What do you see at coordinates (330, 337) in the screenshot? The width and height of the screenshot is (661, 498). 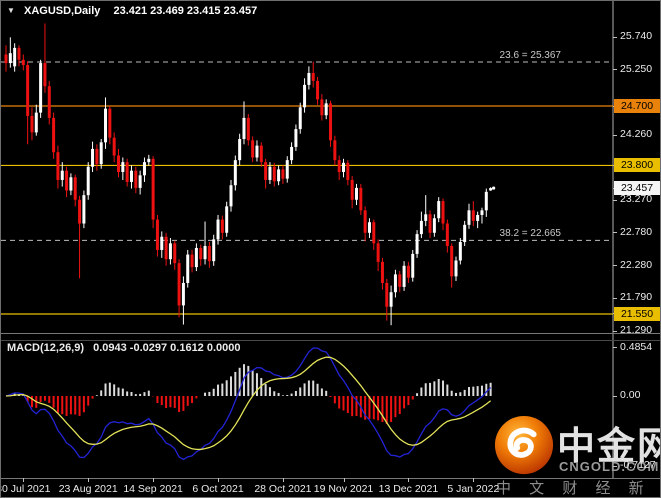 I see `pane-separator` at bounding box center [330, 337].